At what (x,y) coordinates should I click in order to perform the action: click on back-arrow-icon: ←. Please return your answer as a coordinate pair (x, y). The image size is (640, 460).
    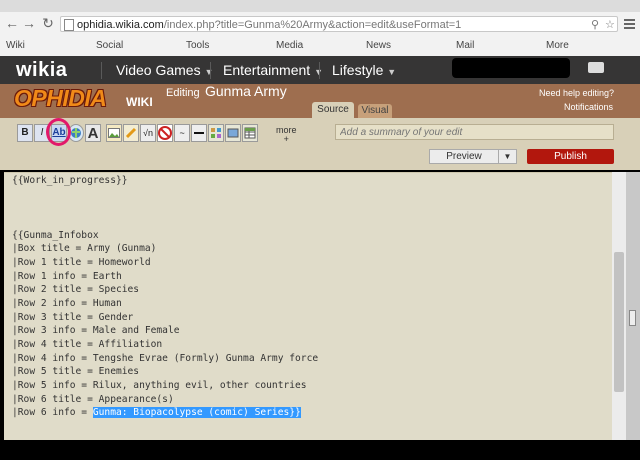
    Looking at the image, I should click on (12, 23).